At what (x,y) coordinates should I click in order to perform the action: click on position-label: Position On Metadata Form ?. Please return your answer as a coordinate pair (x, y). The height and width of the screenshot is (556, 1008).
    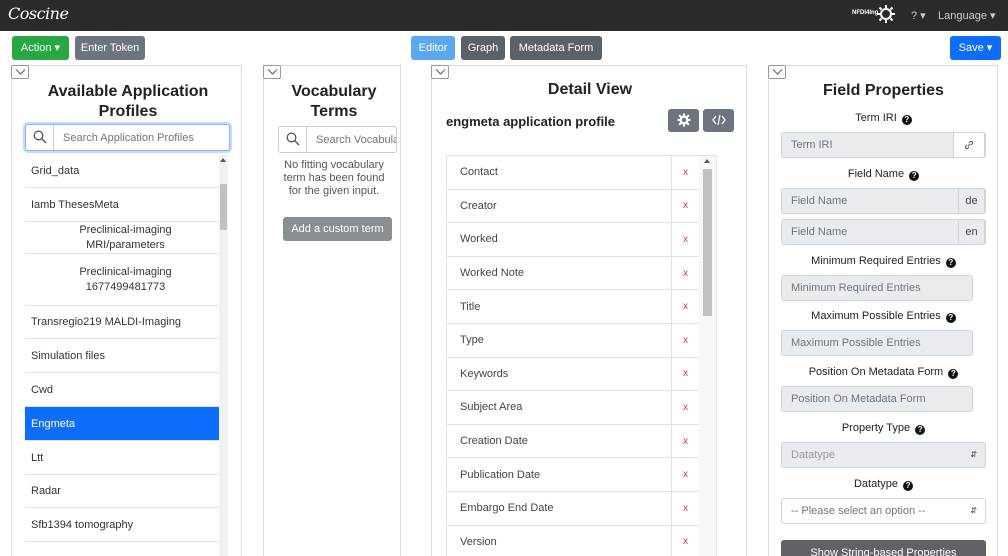
    Looking at the image, I should click on (883, 372).